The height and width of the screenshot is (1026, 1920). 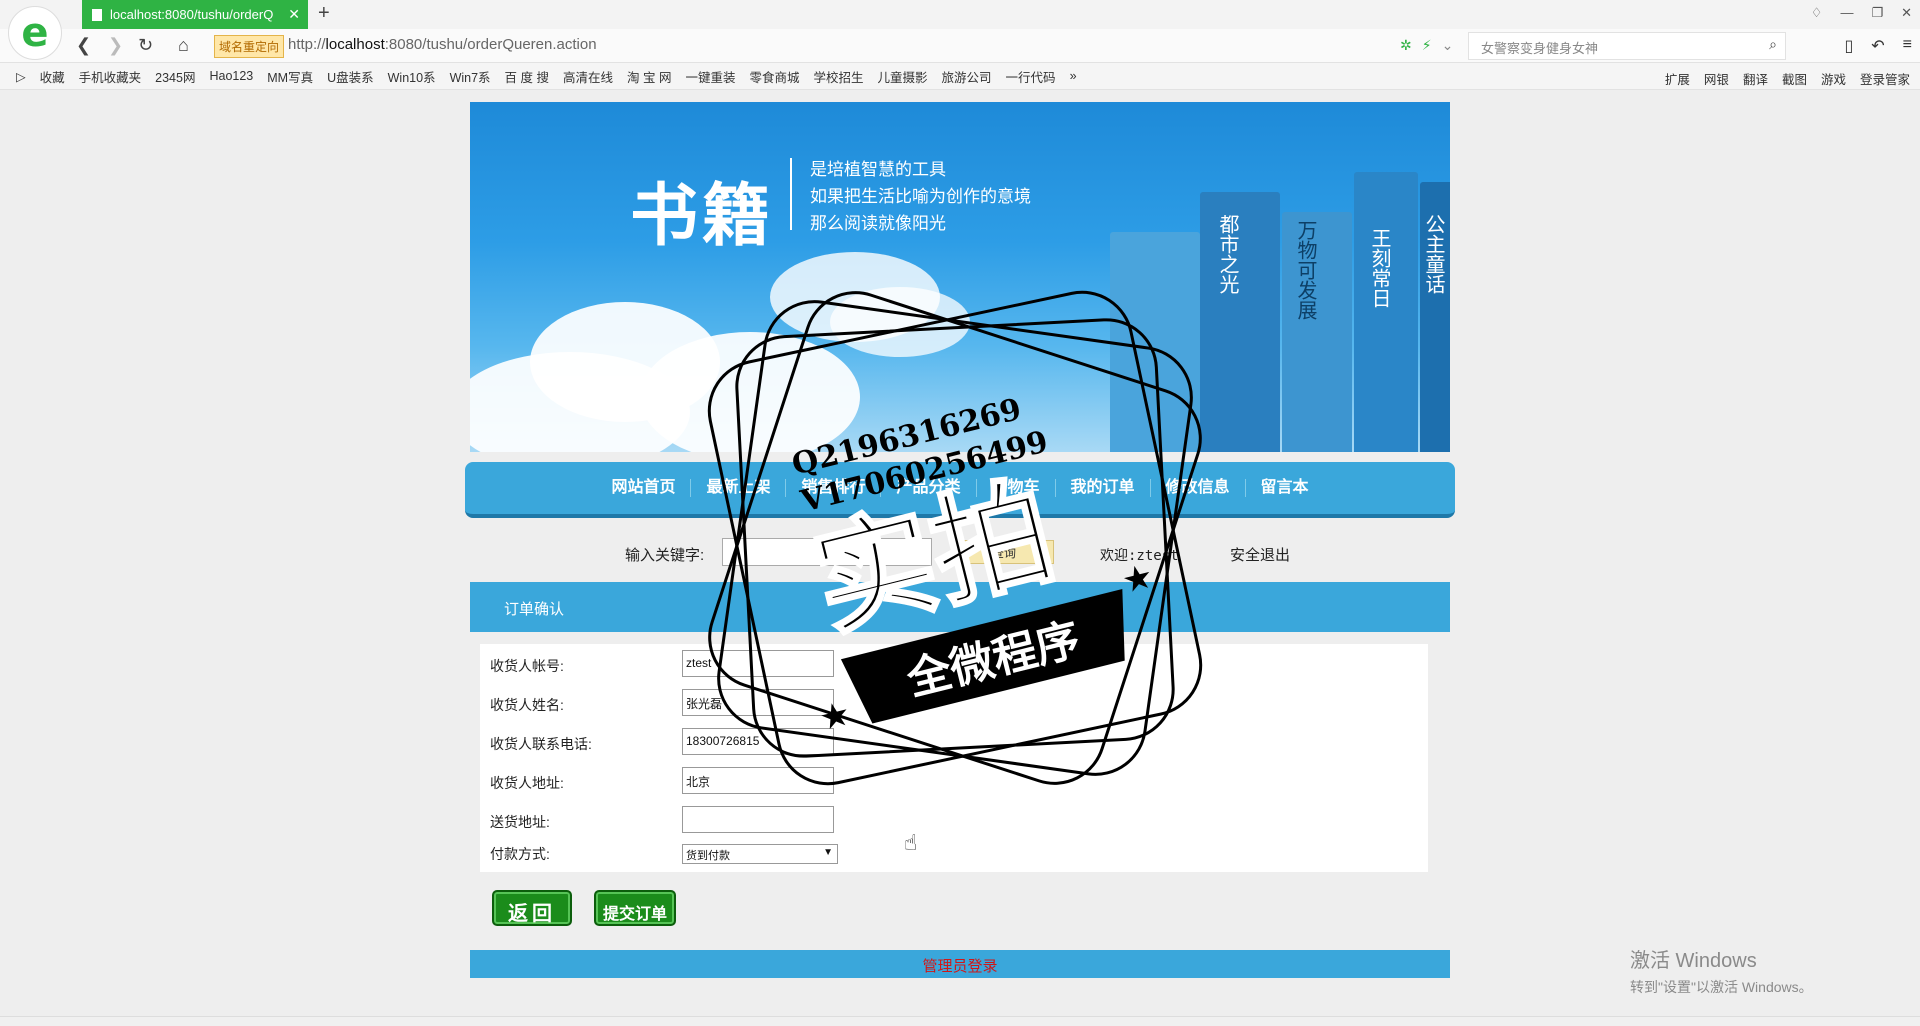 I want to click on bookmark-item: 学校招生, so click(x=839, y=76).